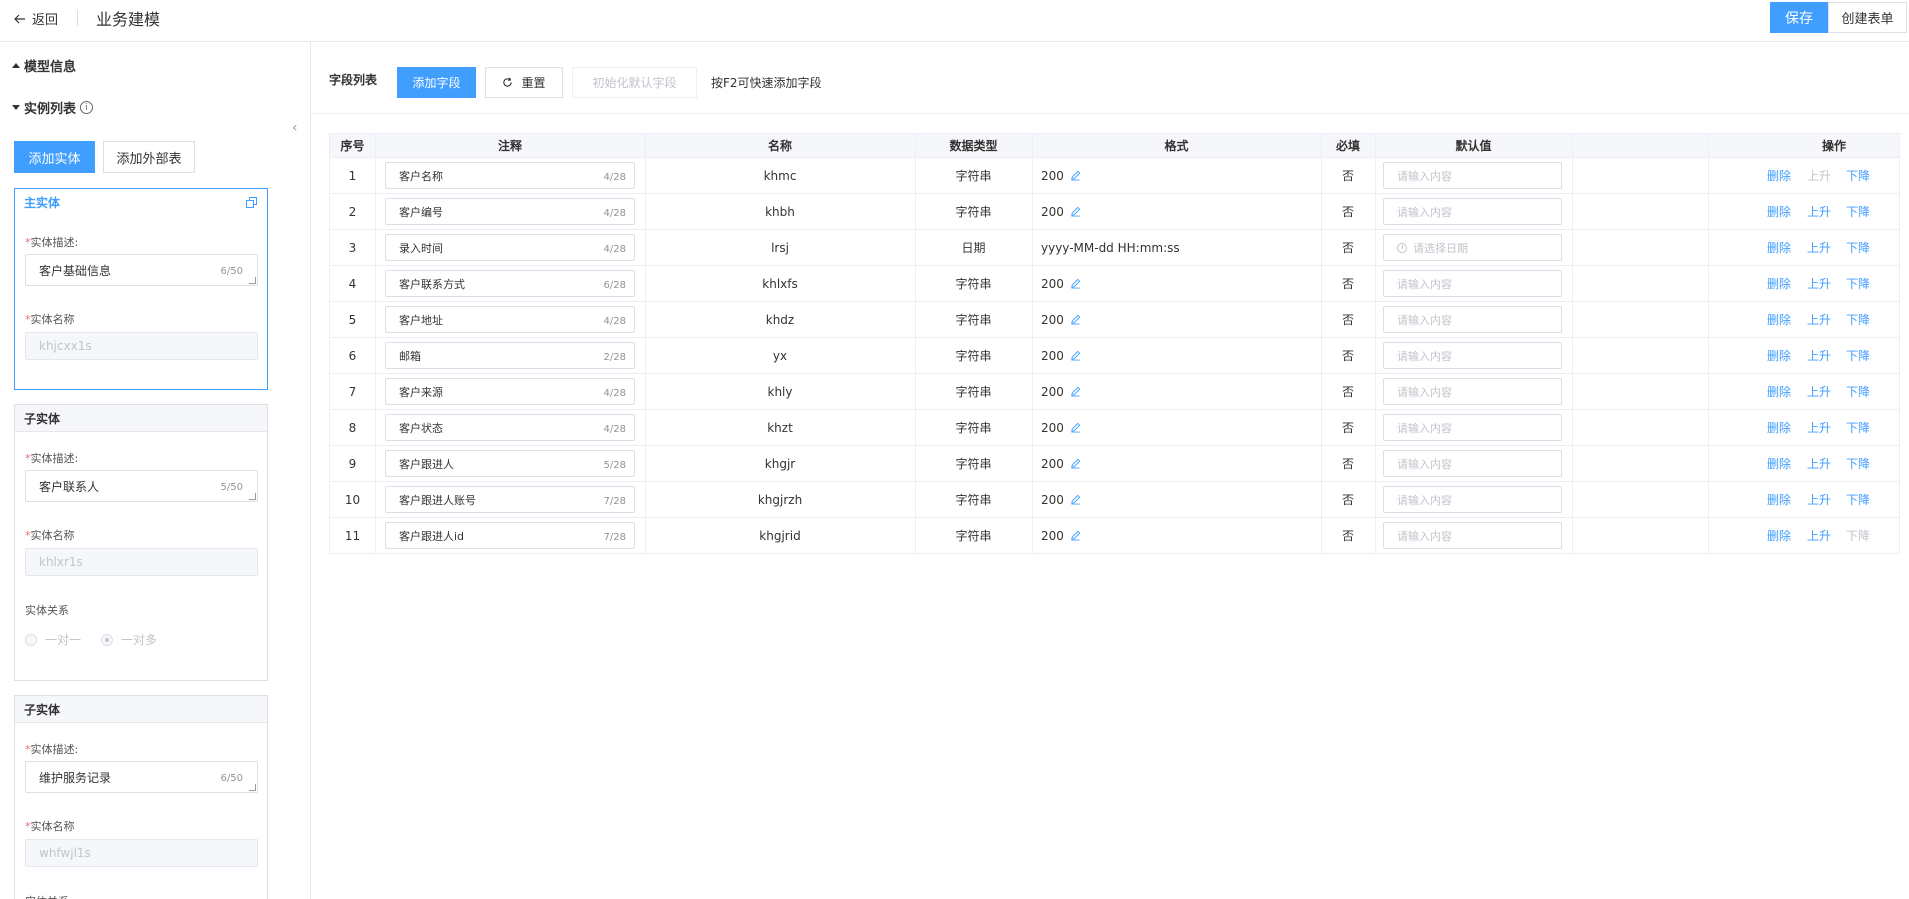 This screenshot has height=899, width=1909. I want to click on add-external-table-button: 添加外部表, so click(149, 157).